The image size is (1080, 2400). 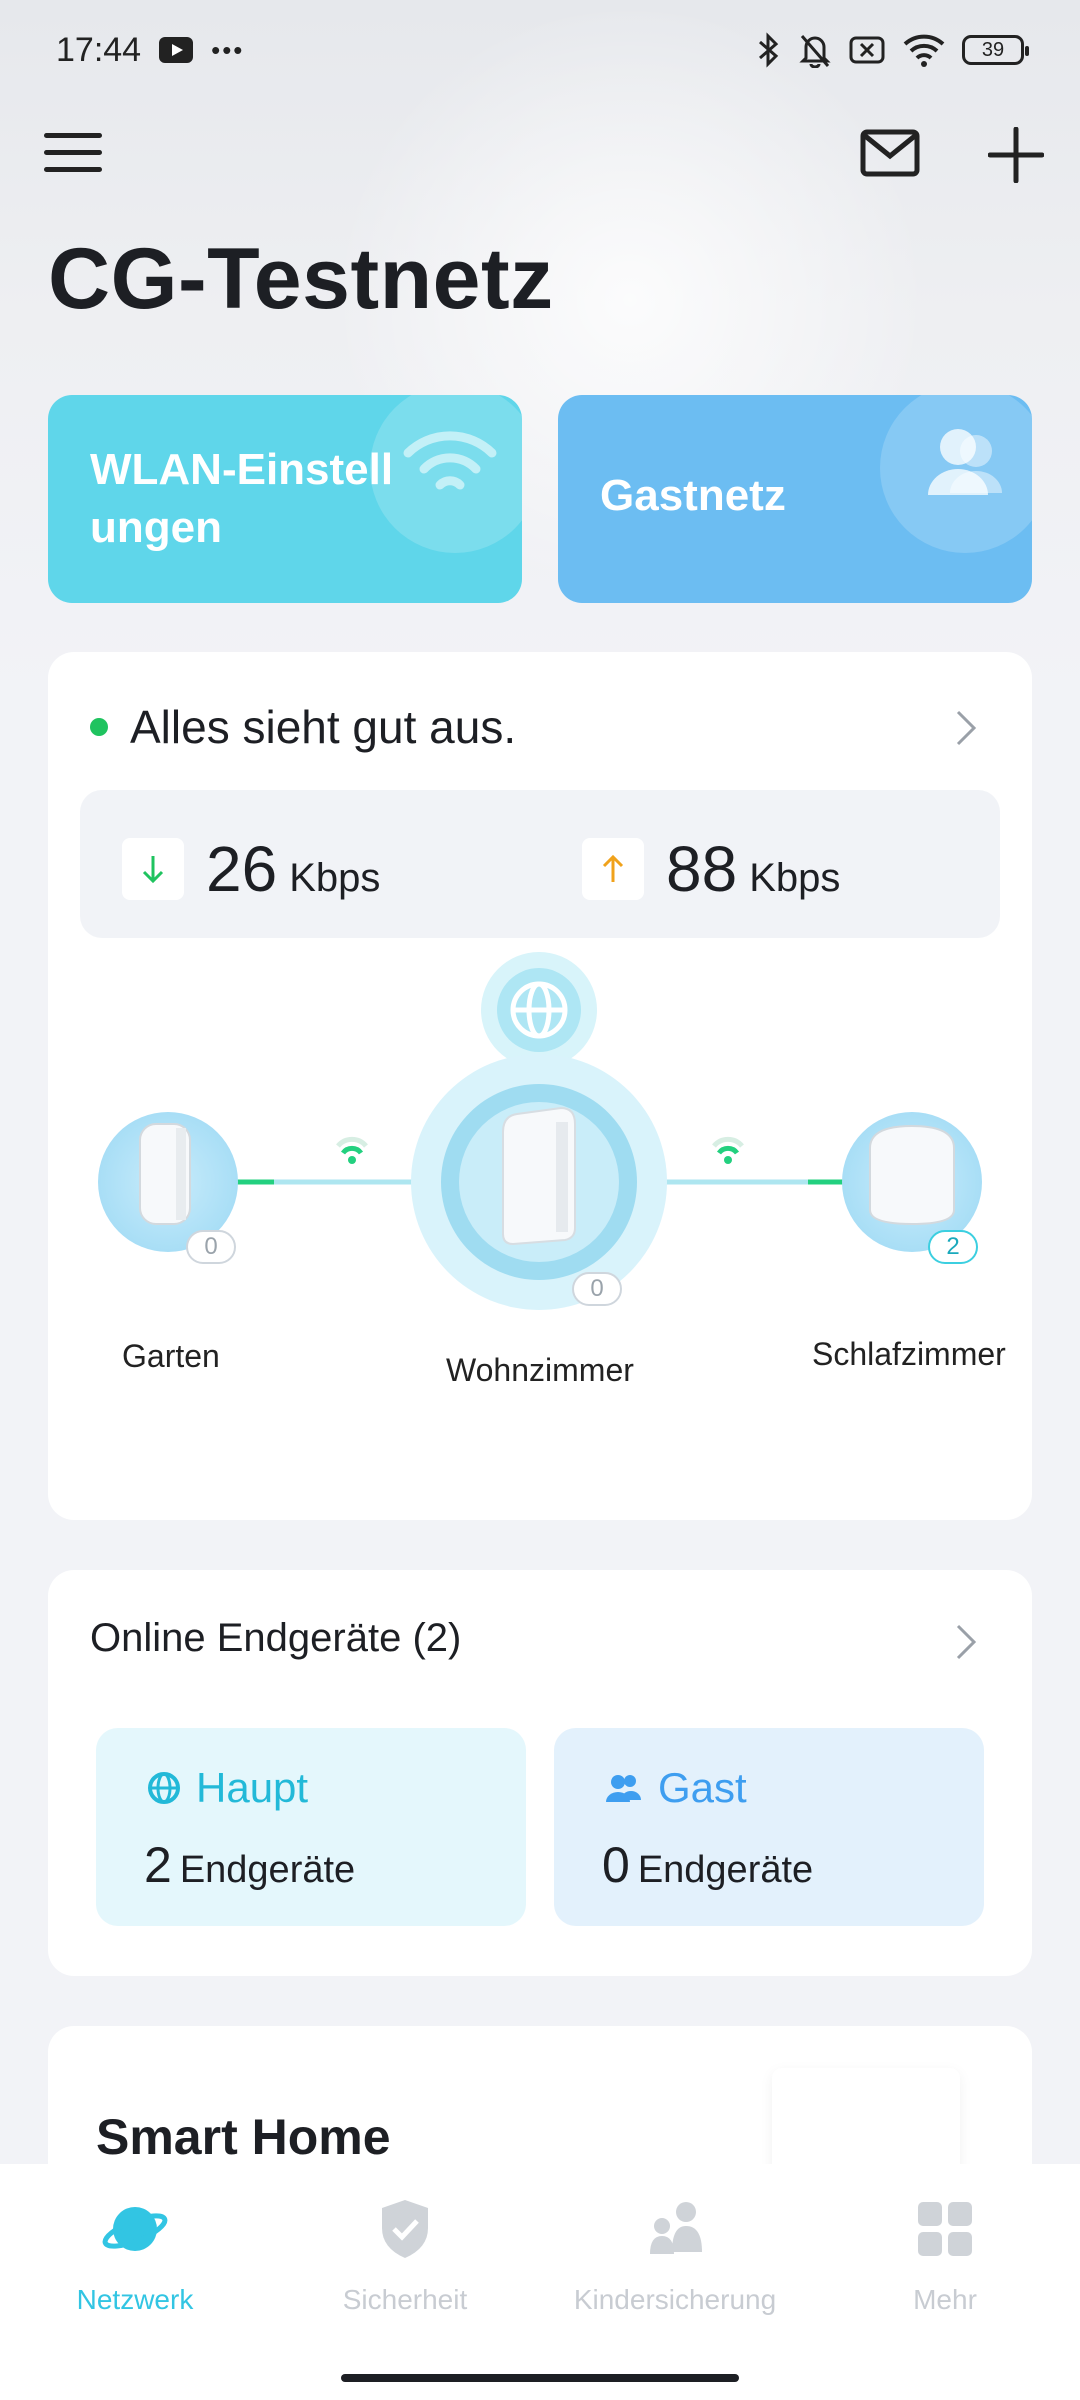 I want to click on wifi-icon, so click(x=924, y=50).